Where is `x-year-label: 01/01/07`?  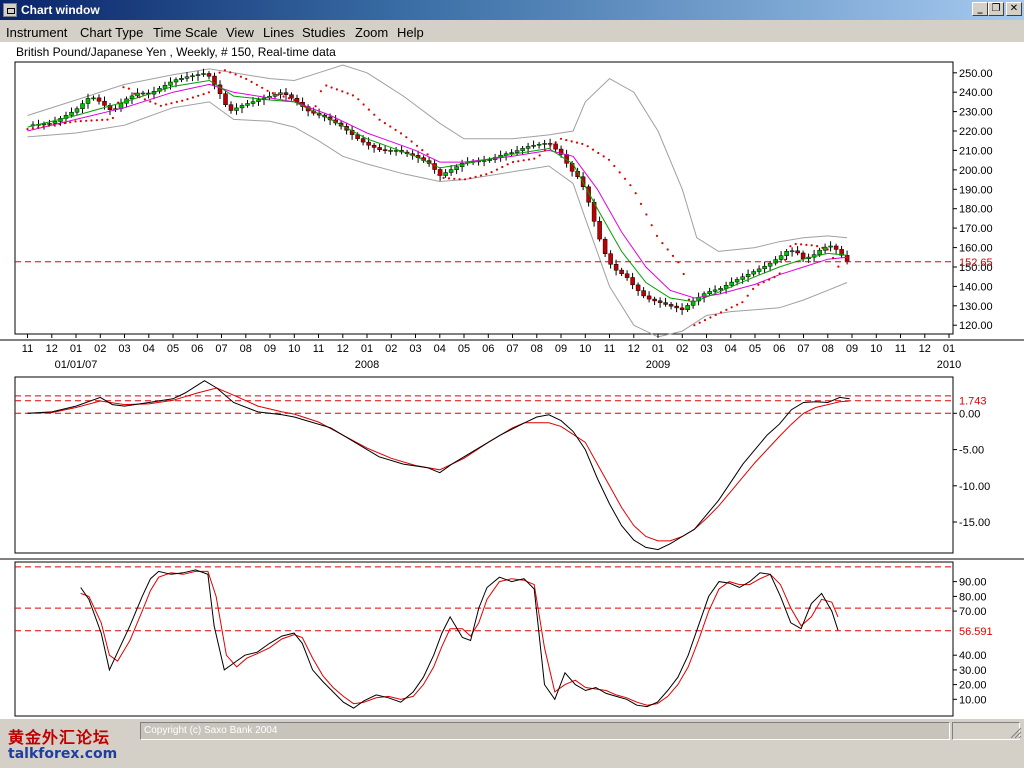 x-year-label: 01/01/07 is located at coordinates (76, 365).